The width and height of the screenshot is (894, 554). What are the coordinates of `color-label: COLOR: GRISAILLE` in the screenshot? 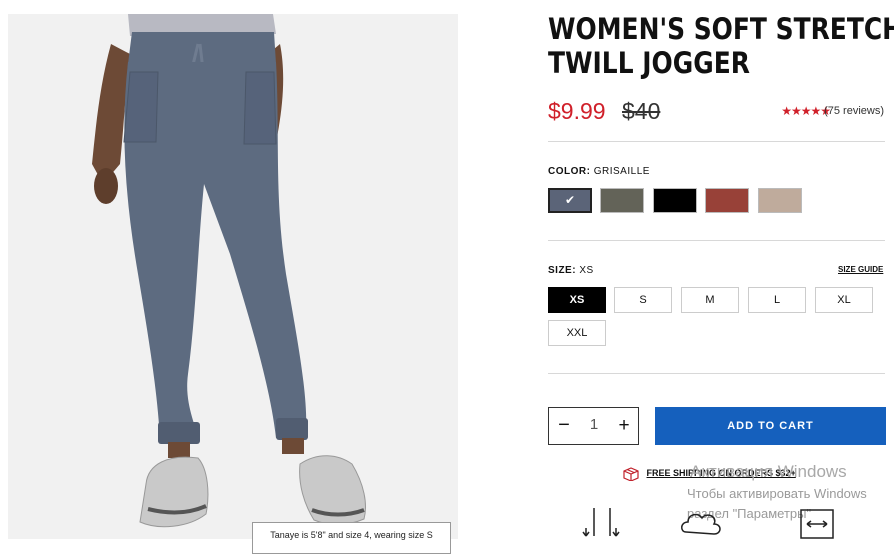 It's located at (599, 171).